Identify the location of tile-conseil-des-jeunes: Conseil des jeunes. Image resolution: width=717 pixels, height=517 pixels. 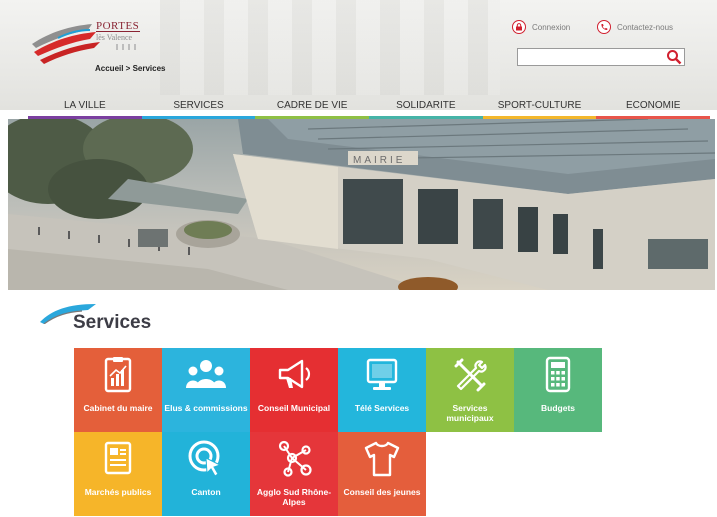
(382, 474).